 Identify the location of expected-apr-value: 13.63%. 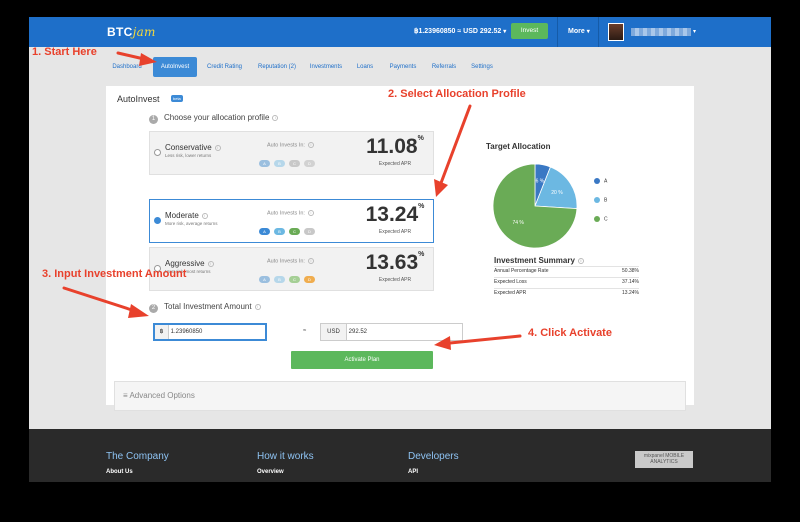
(395, 263).